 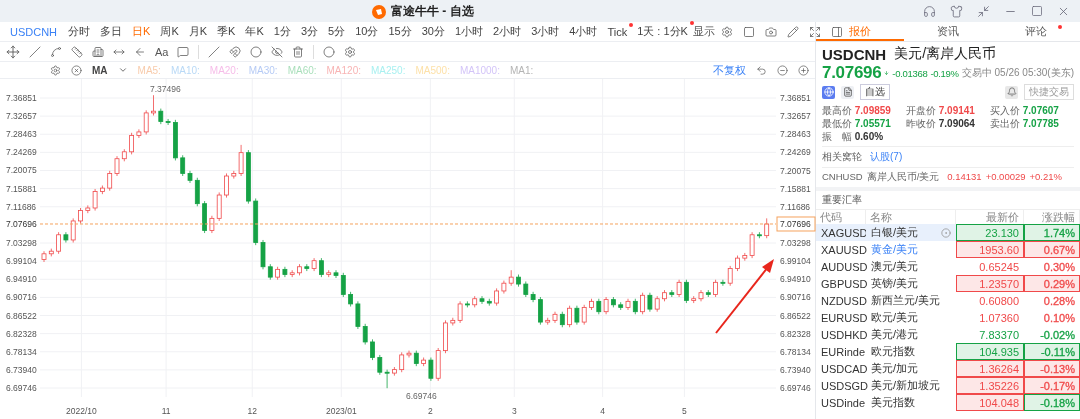 I want to click on camera-icon, so click(x=770, y=31).